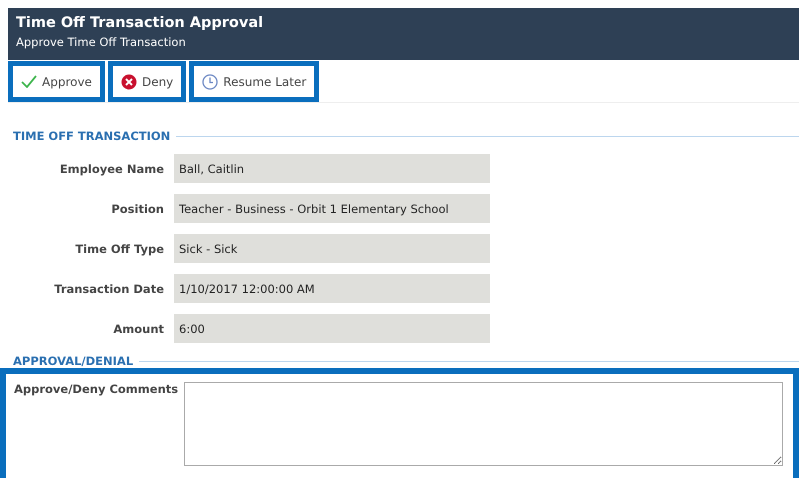 The image size is (799, 482). Describe the element at coordinates (332, 328) in the screenshot. I see `readonly-field: 6:00` at that location.